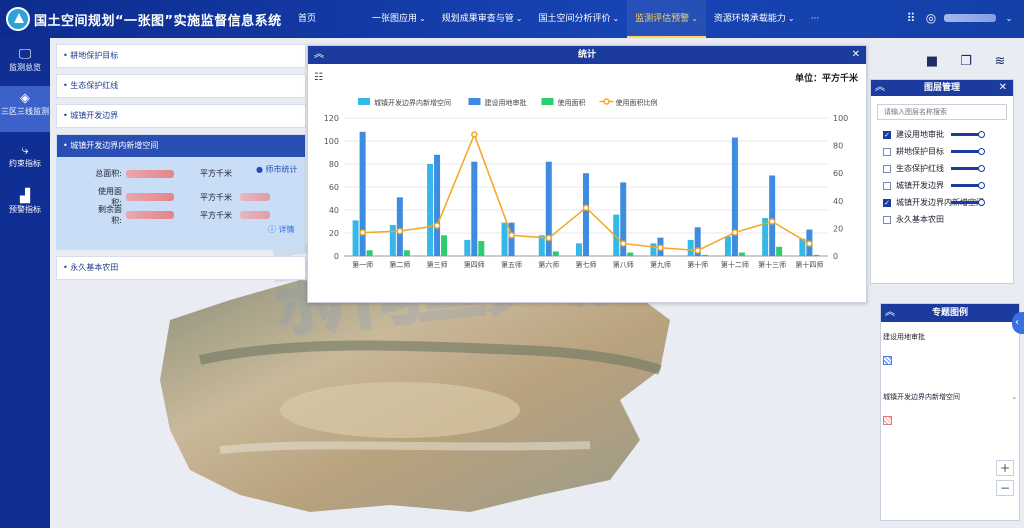  What do you see at coordinates (587, 55) in the screenshot?
I see `stats-header: ︽ 统计 ✕` at bounding box center [587, 55].